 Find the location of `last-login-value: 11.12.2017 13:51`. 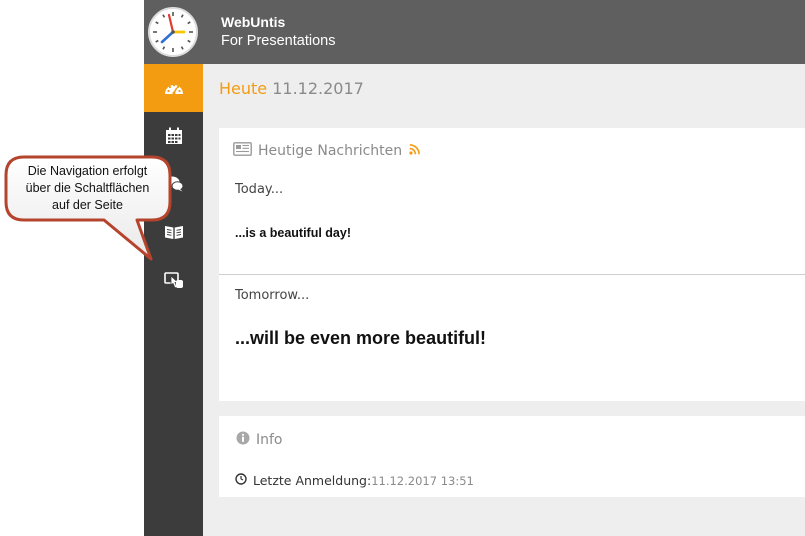

last-login-value: 11.12.2017 13:51 is located at coordinates (422, 480).